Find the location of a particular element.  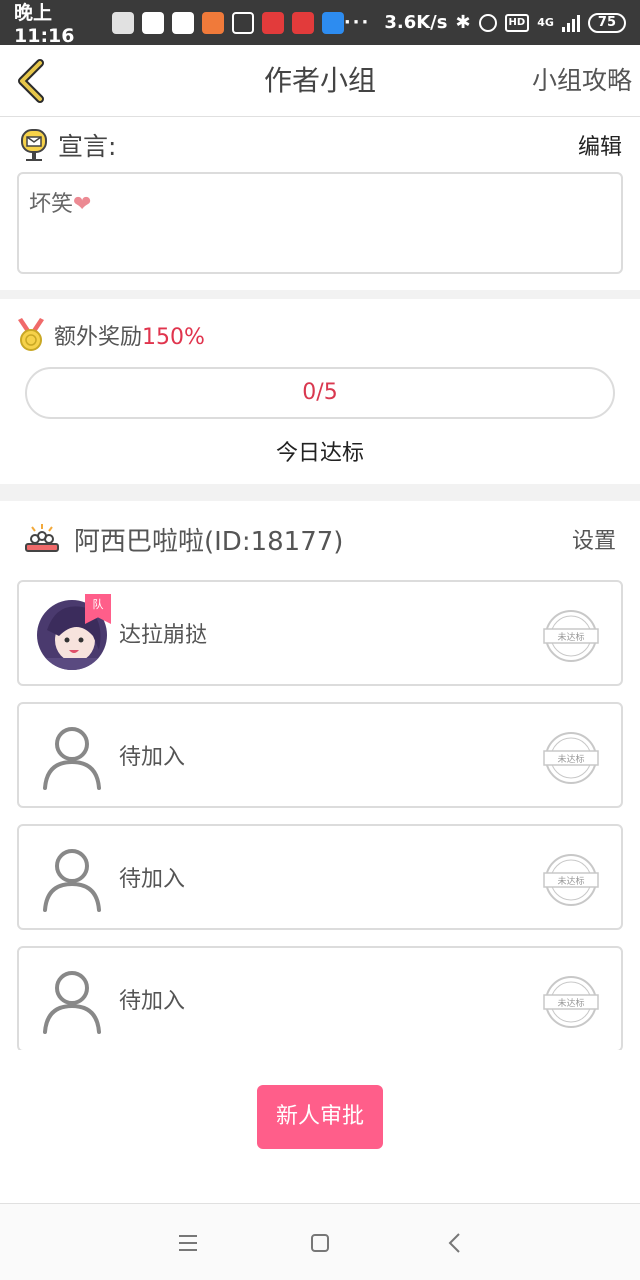

menu-icon is located at coordinates (188, 1243).